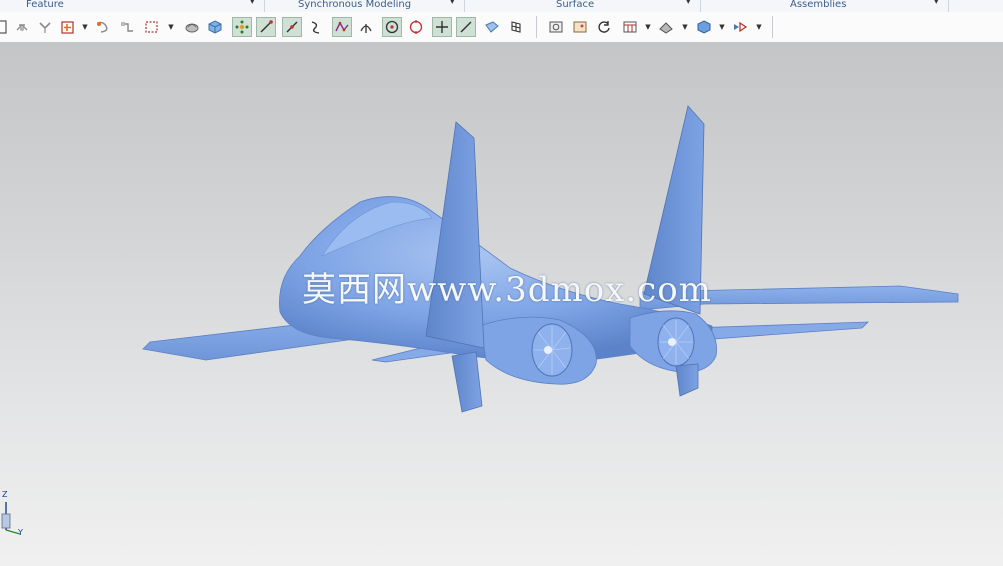  I want to click on assemblies-group-dropdown-icon: ▾, so click(936, 3).